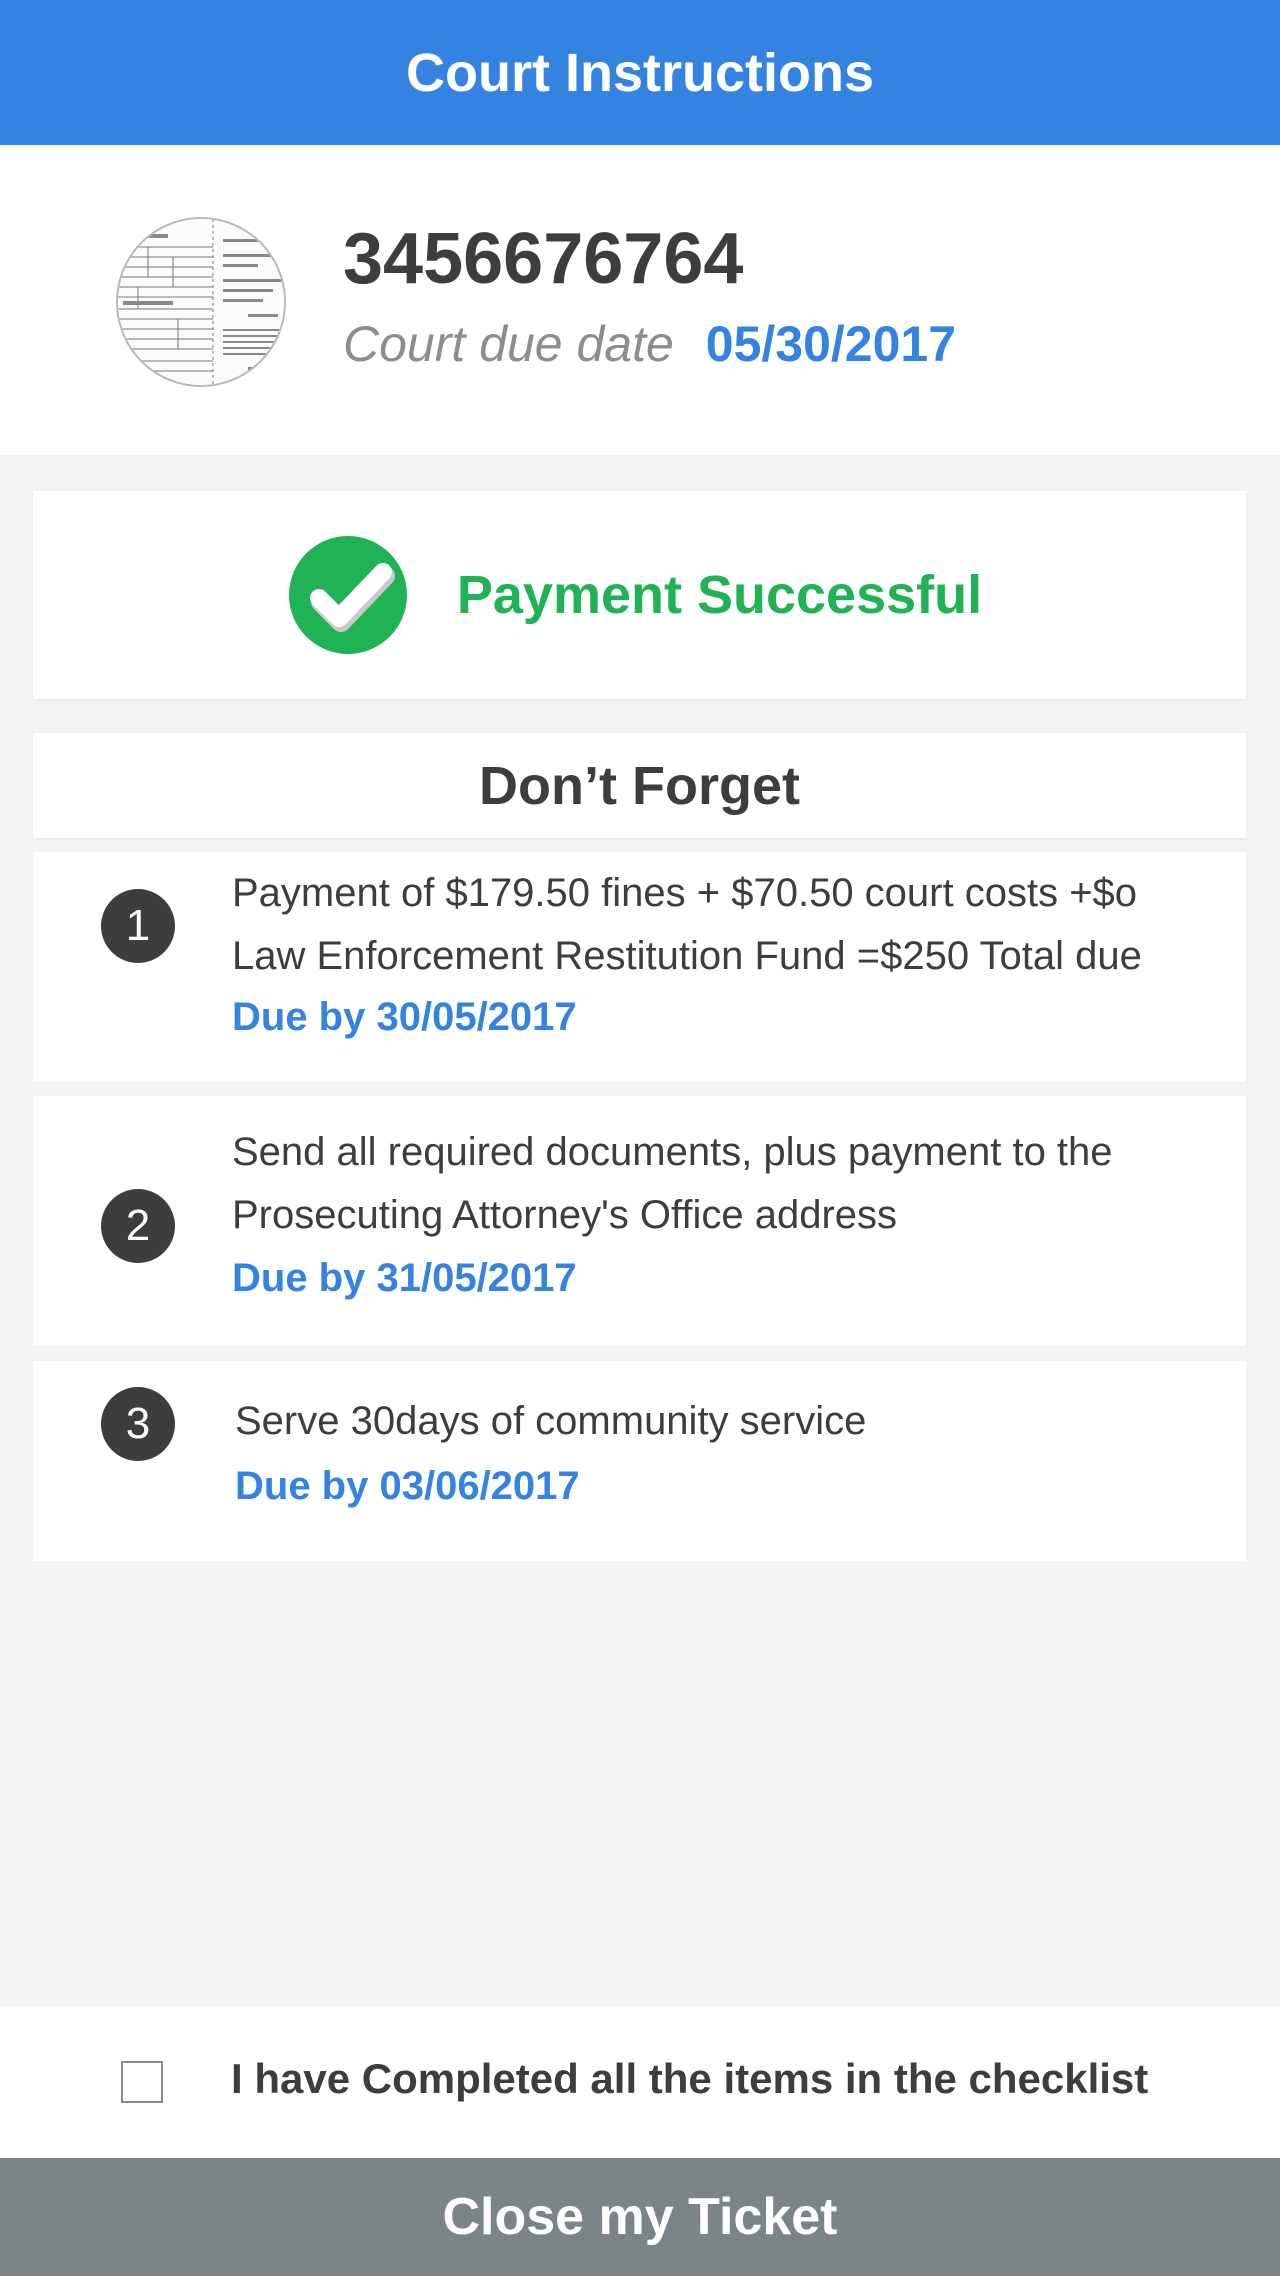 The width and height of the screenshot is (1280, 2276). I want to click on close-ticket-button: Close my Ticket, so click(640, 2217).